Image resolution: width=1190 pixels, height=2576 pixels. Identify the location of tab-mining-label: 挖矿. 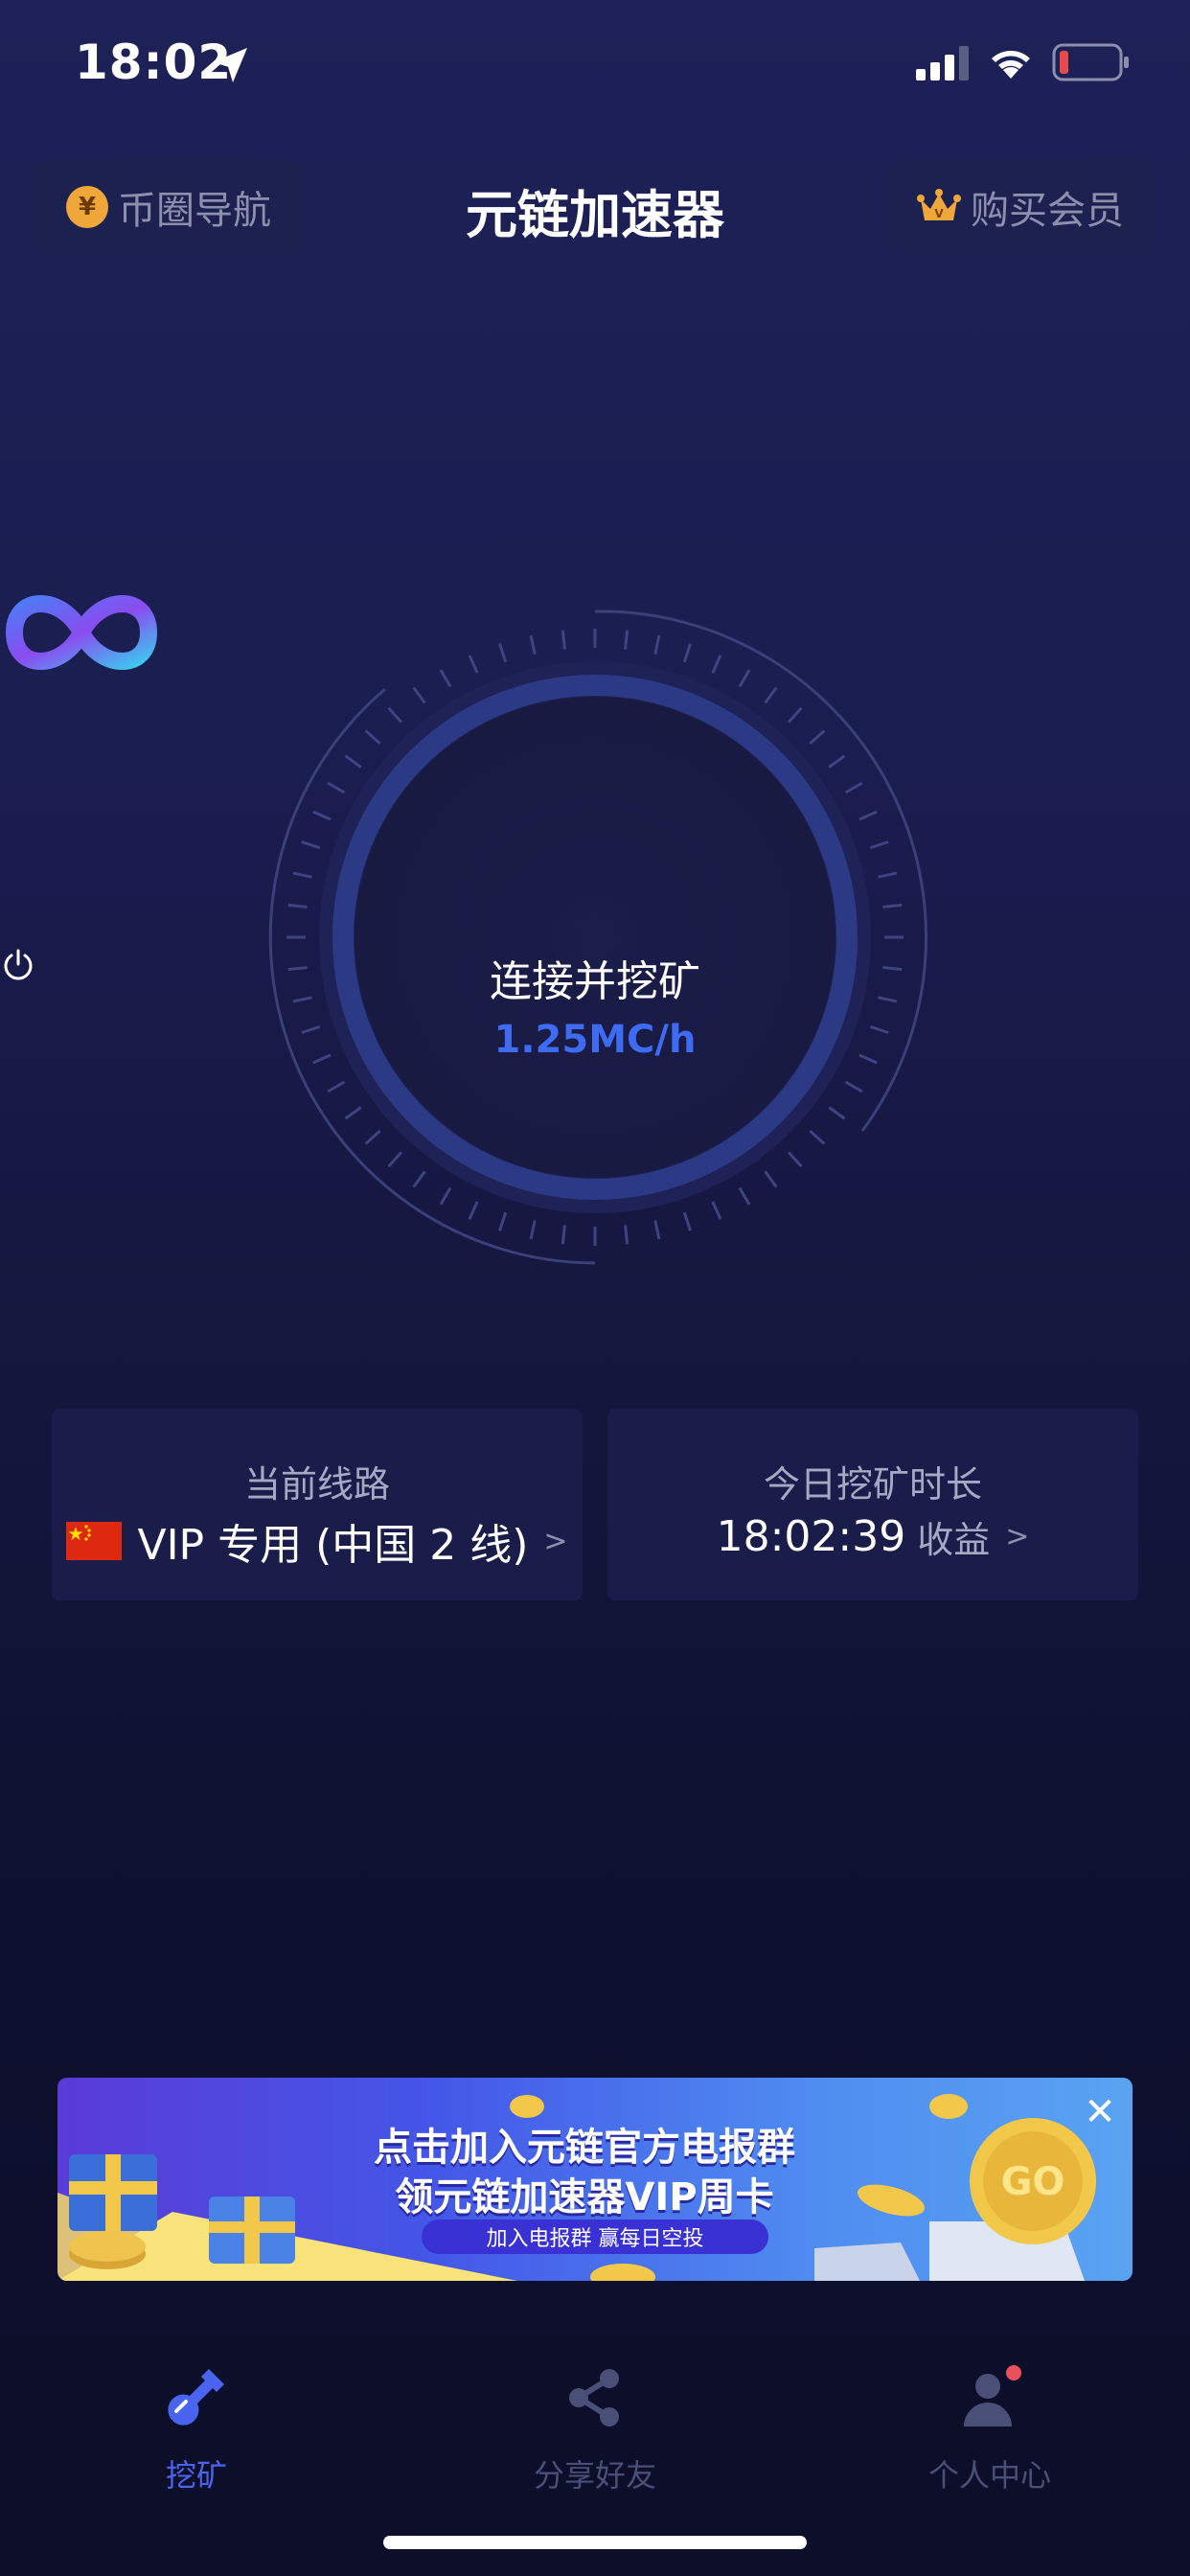
(196, 2475).